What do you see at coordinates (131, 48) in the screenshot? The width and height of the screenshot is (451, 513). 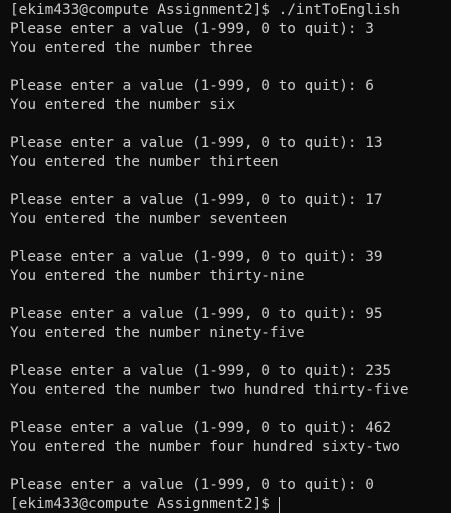 I see `output-result-line: You entered the number three` at bounding box center [131, 48].